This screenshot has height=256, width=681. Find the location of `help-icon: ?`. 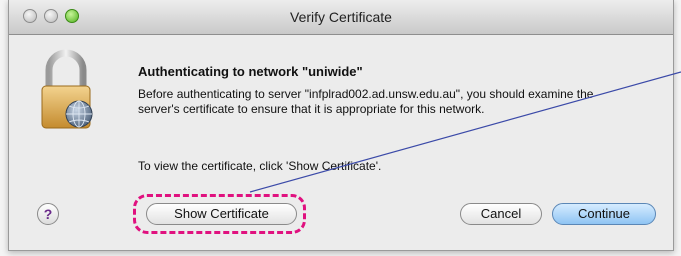

help-icon: ? is located at coordinates (48, 214).